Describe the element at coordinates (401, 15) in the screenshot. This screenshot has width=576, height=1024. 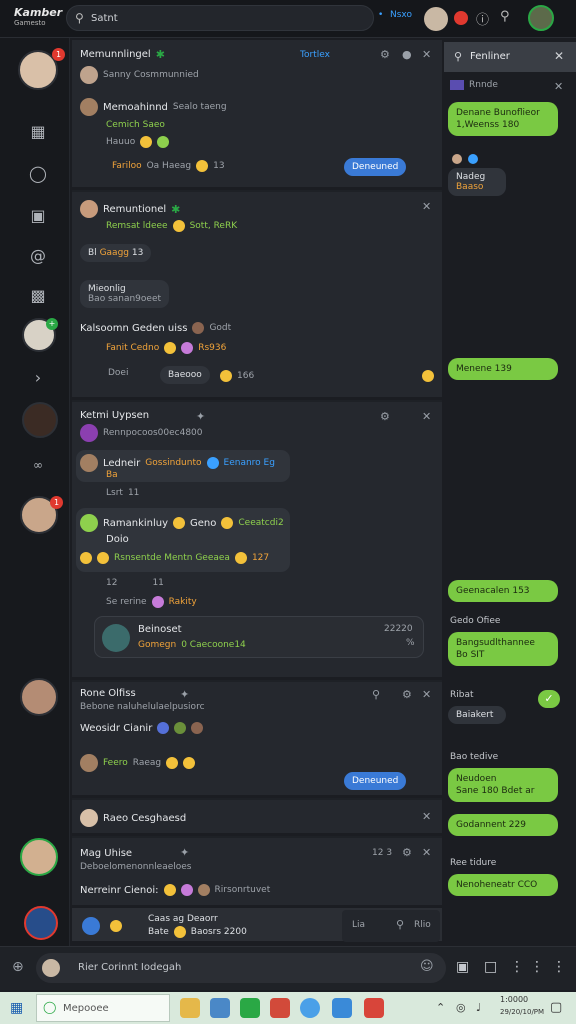
I see `topbar-badge: Nsxo` at that location.